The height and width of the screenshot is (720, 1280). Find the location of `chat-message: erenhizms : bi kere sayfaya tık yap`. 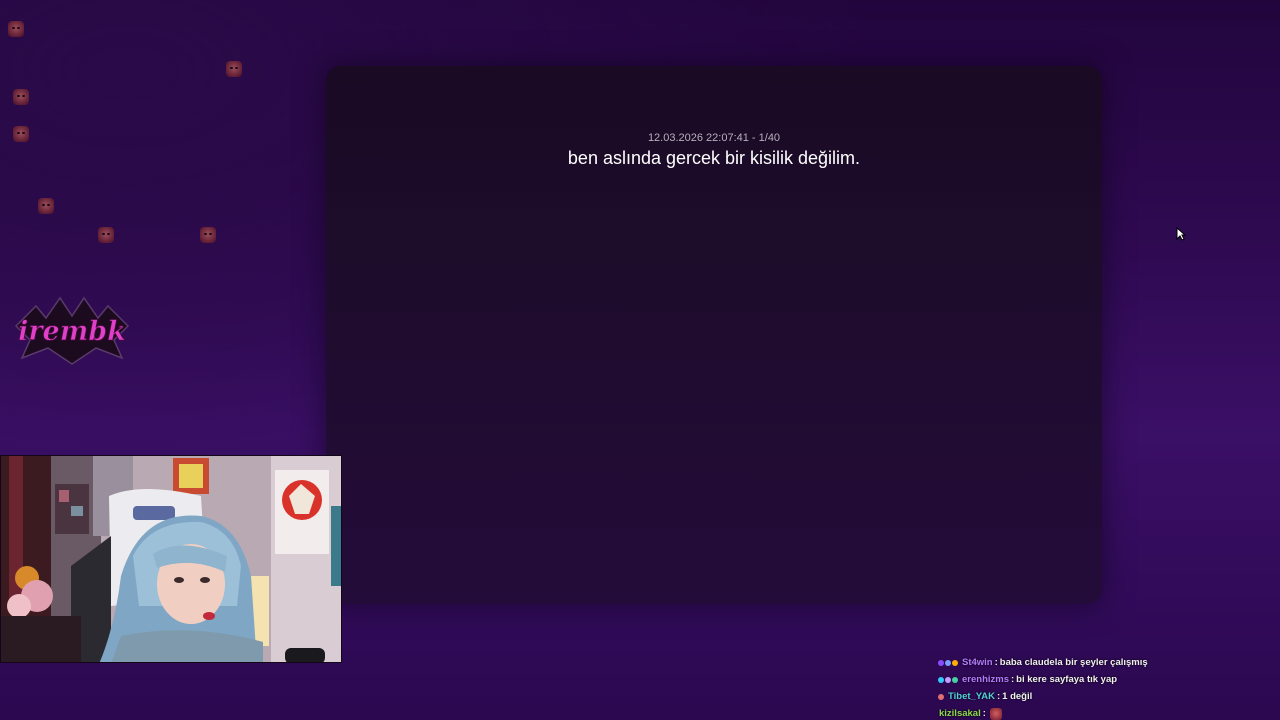

chat-message: erenhizms : bi kere sayfaya tık yap is located at coordinates (1103, 679).